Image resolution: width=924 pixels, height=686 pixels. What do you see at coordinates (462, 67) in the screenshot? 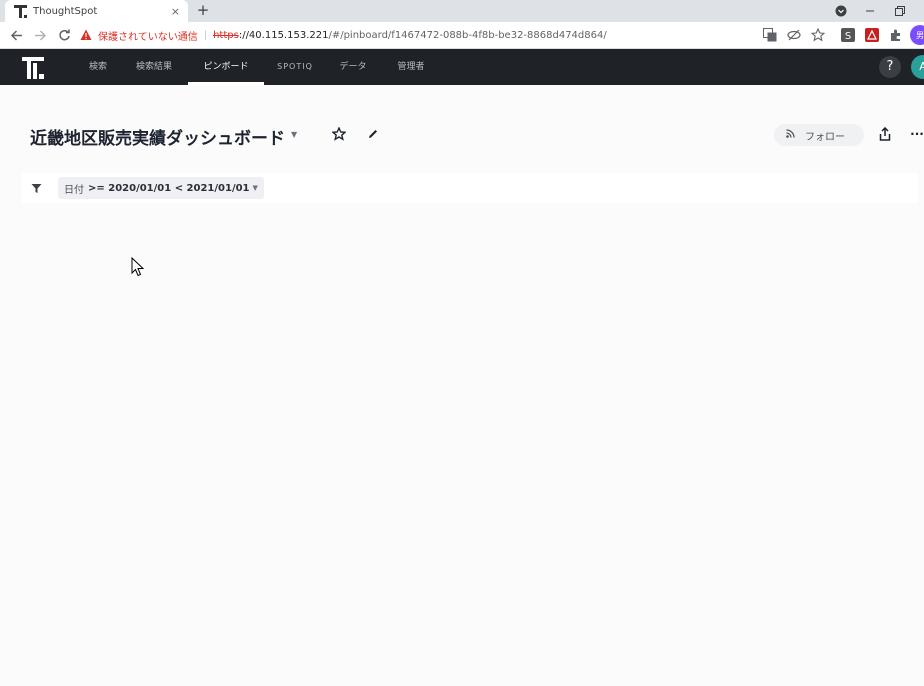
I see `app-navigation-bar: 検索 検索結果 ピンボード SPOTIQ データ 管理者 ? A` at bounding box center [462, 67].